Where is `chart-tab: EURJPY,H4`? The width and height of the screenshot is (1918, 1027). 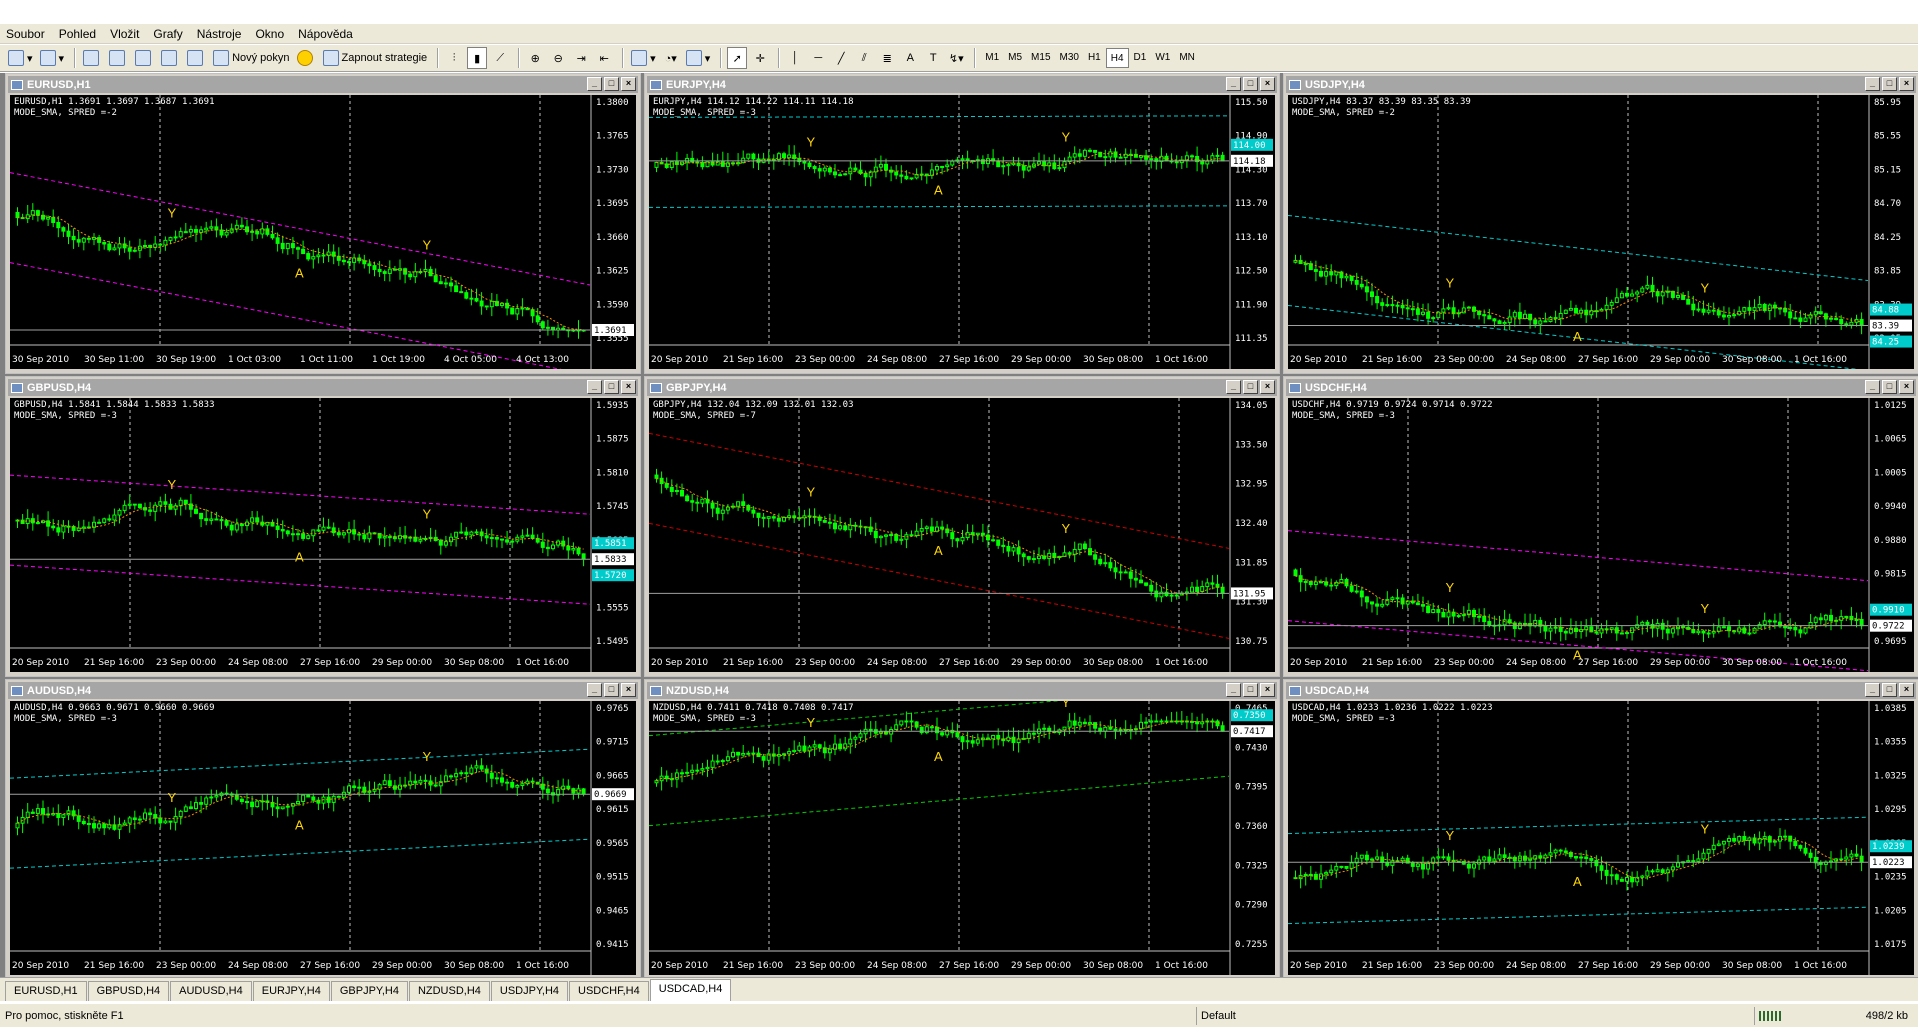
chart-tab: EURJPY,H4 is located at coordinates (291, 991).